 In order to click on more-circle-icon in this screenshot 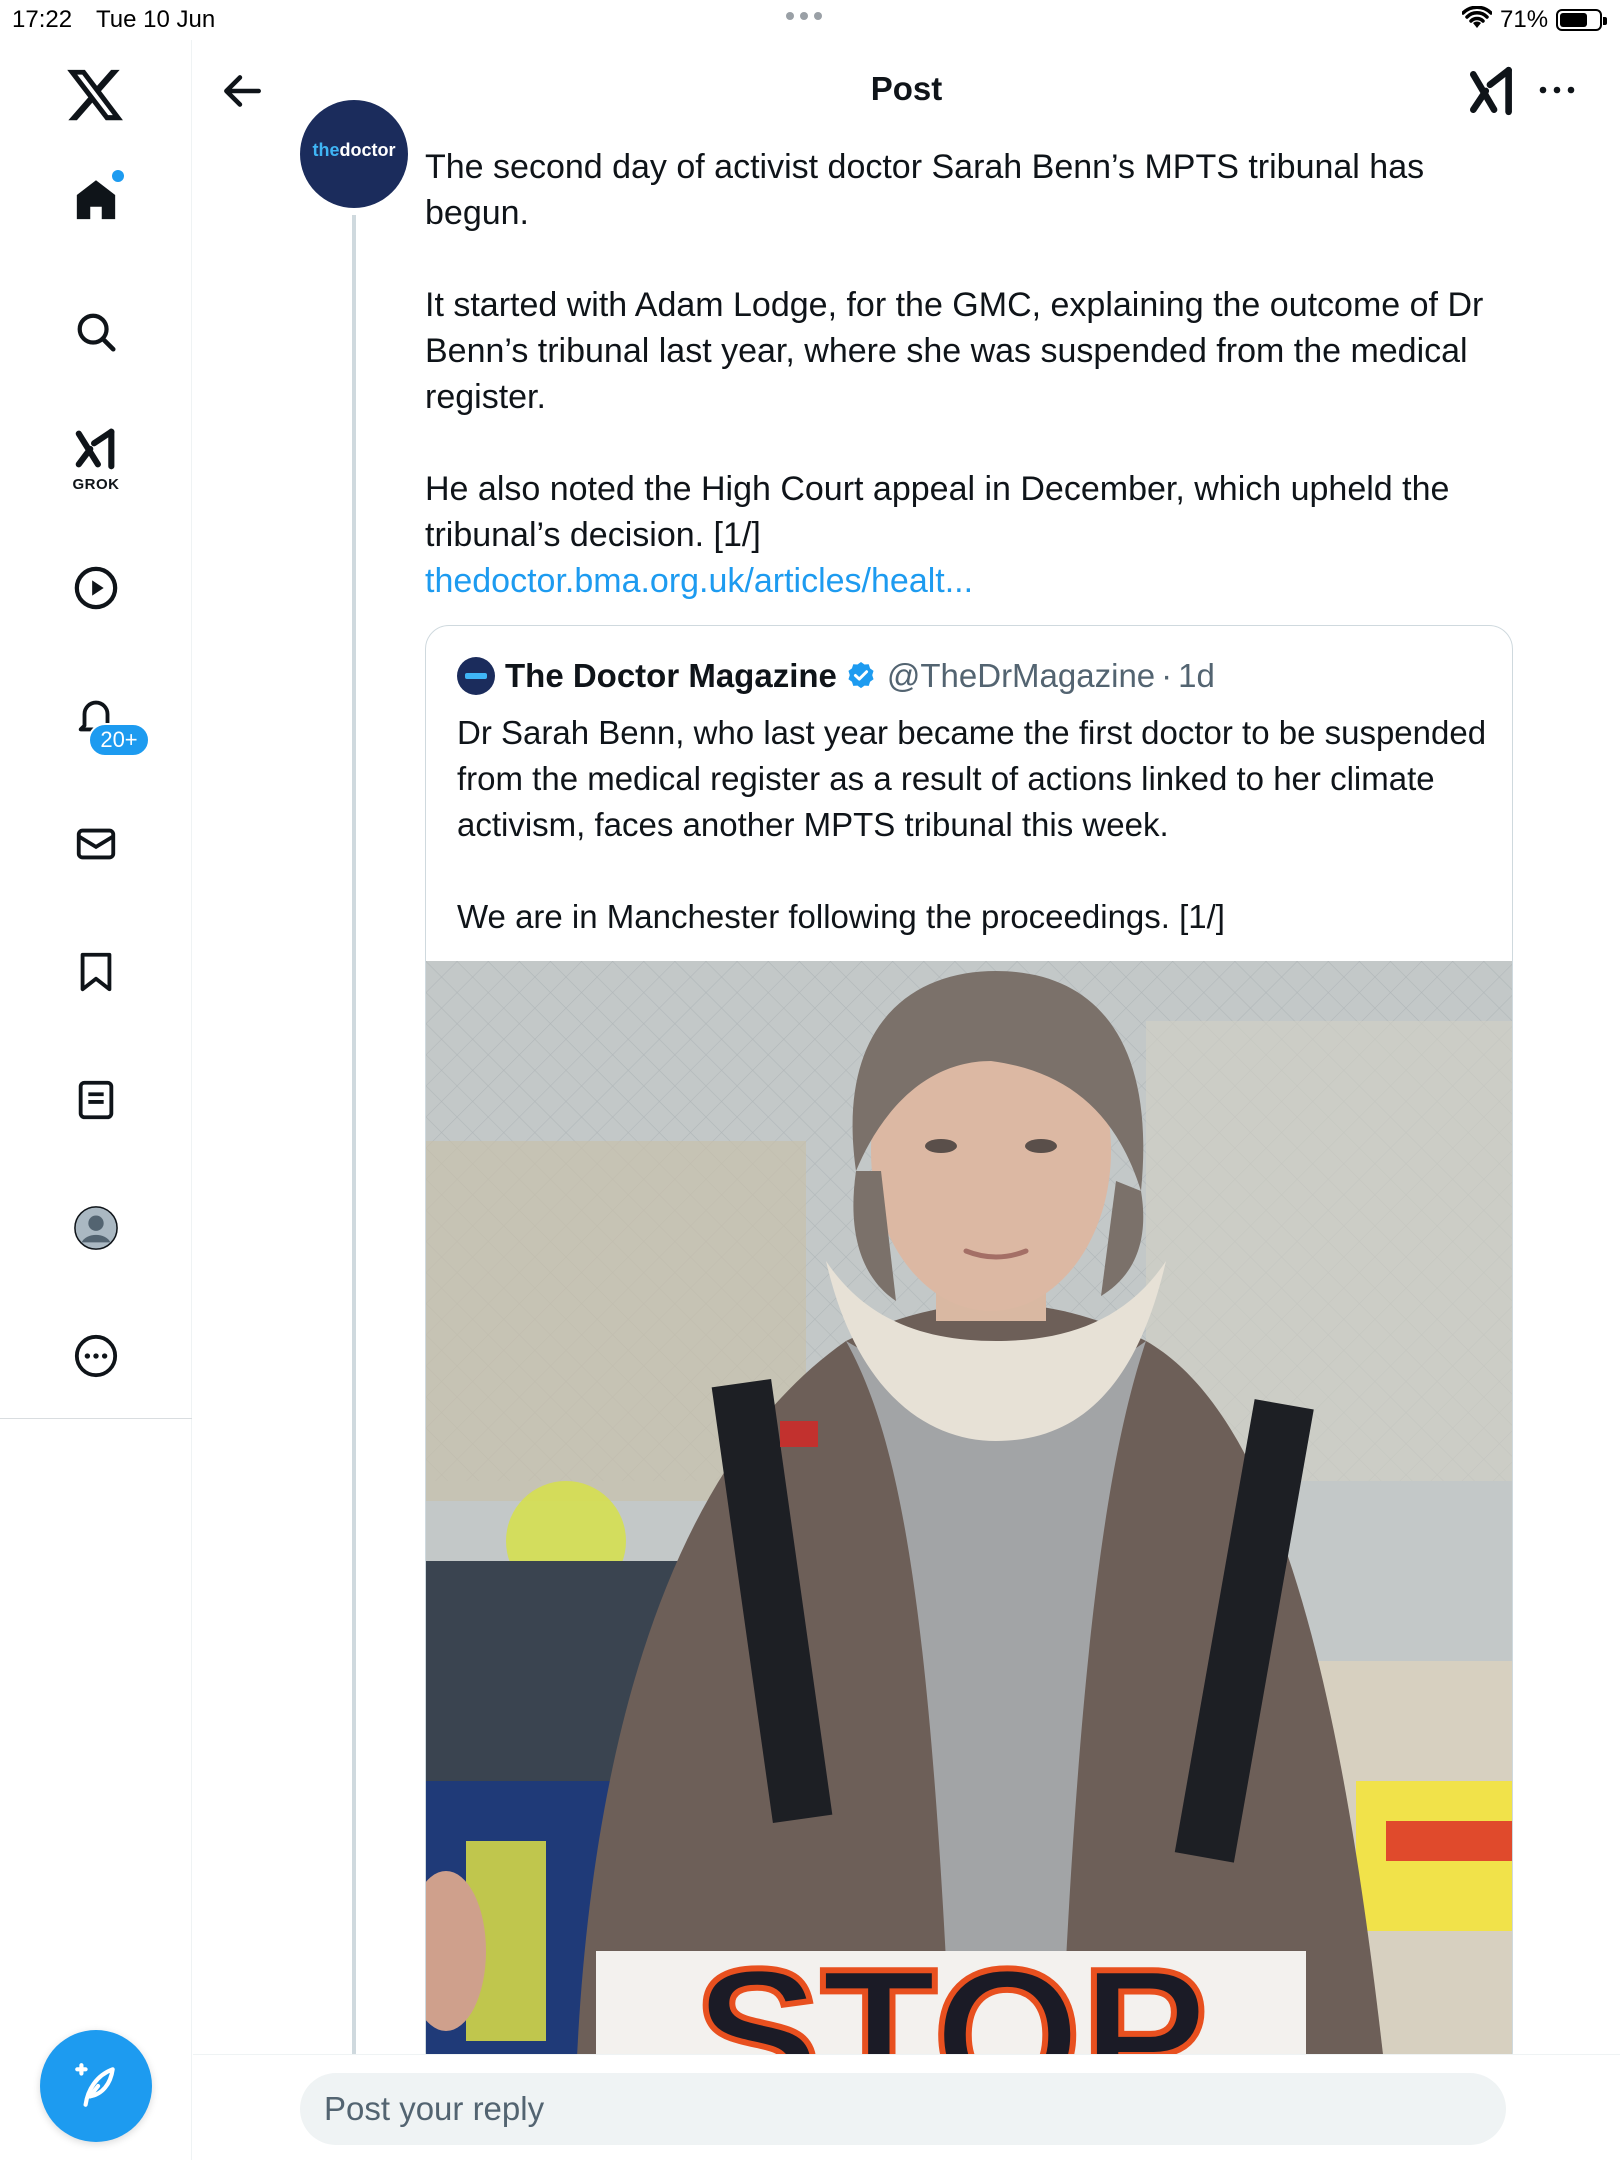, I will do `click(96, 1356)`.